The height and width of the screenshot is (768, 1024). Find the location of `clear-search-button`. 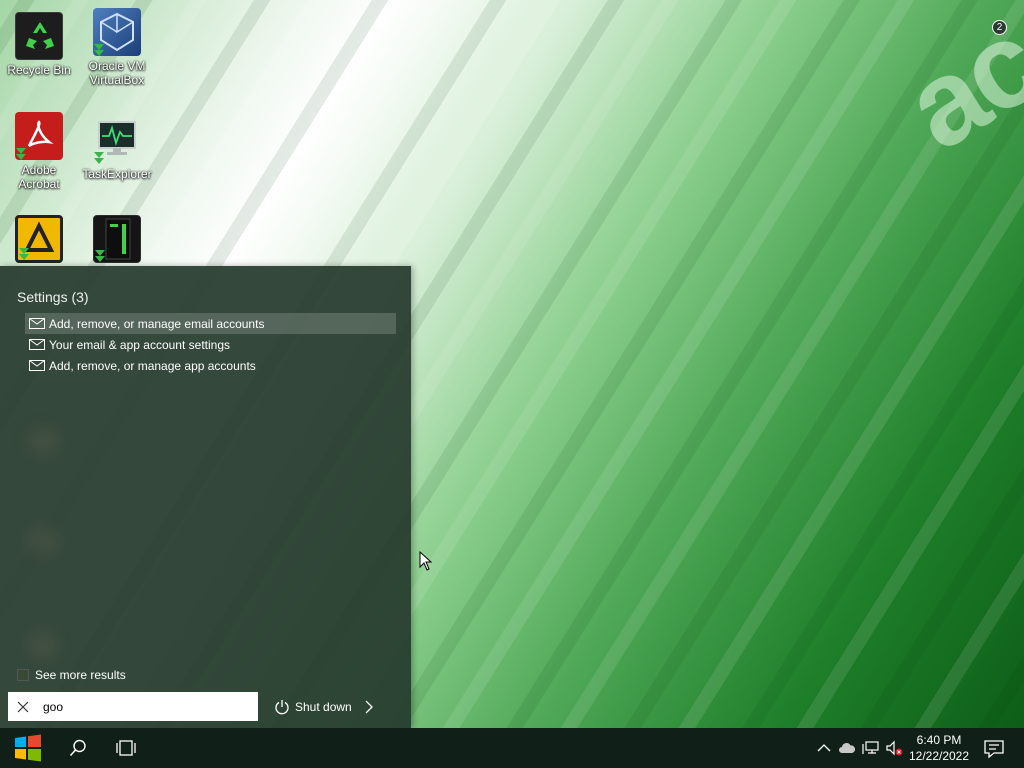

clear-search-button is located at coordinates (23, 706).